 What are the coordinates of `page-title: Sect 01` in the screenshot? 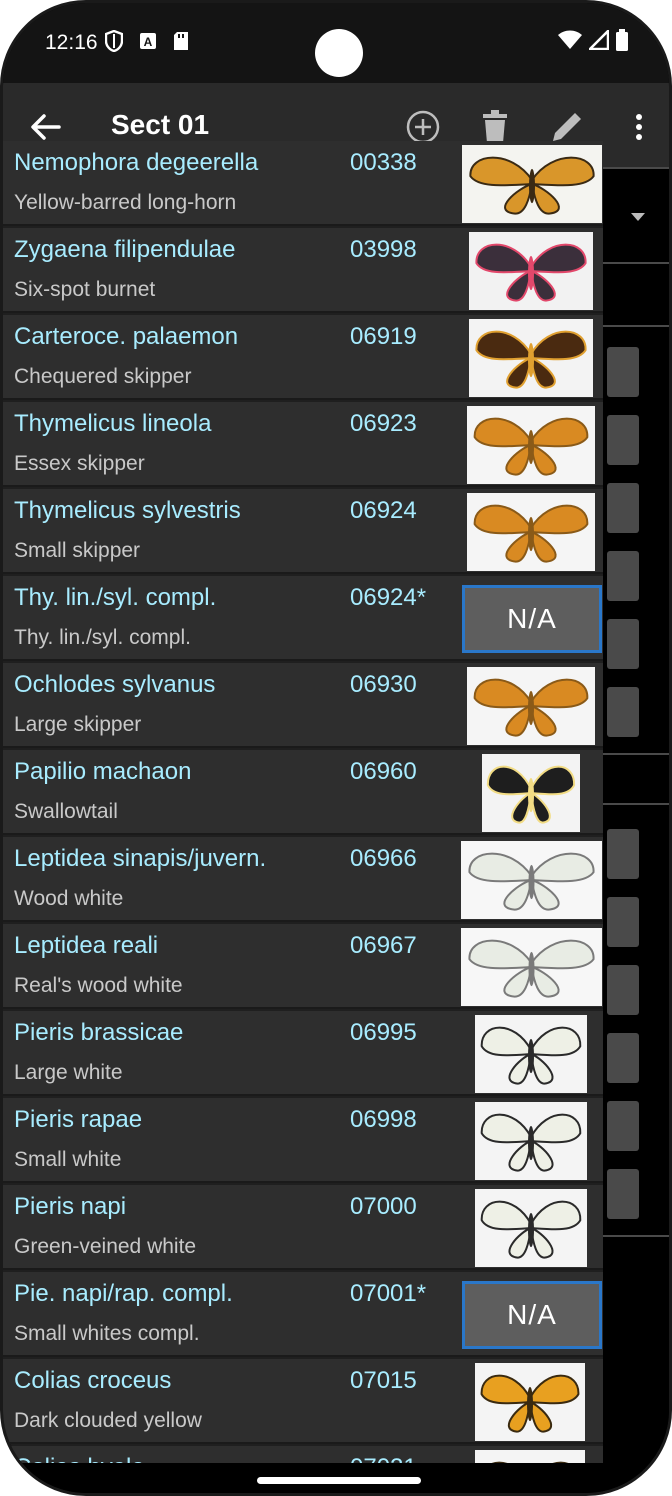 It's located at (160, 124).